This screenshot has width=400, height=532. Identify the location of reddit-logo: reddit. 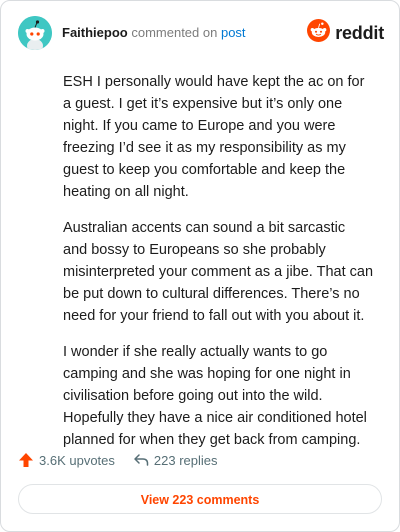
(345, 33).